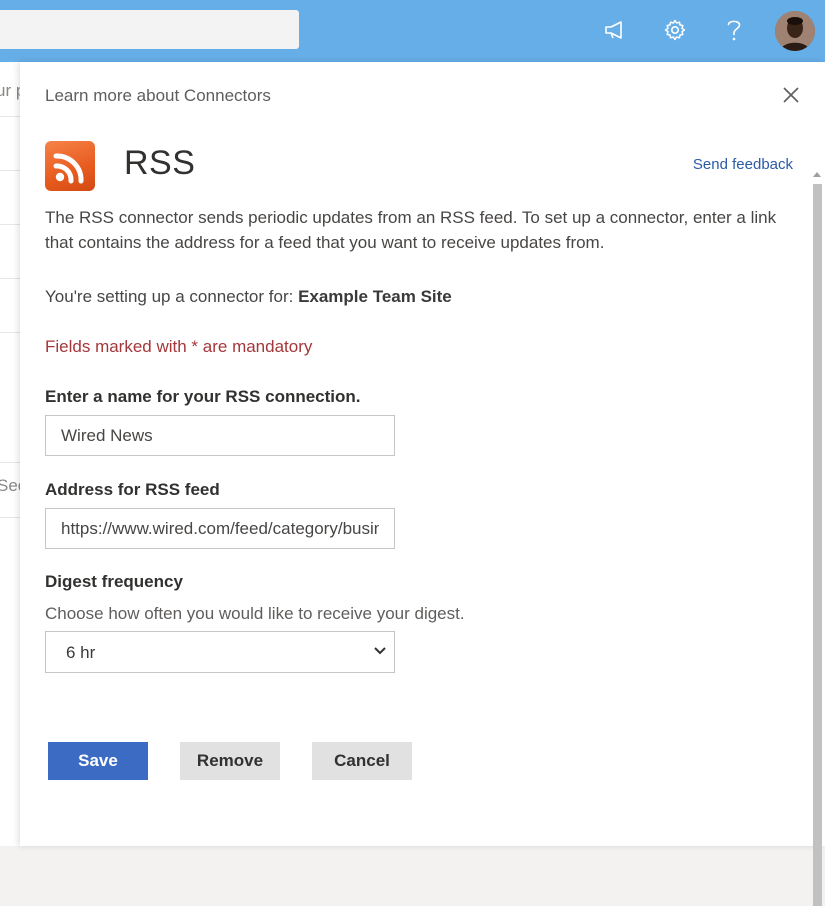 The image size is (825, 906). Describe the element at coordinates (615, 30) in the screenshot. I see `megaphone-icon` at that location.